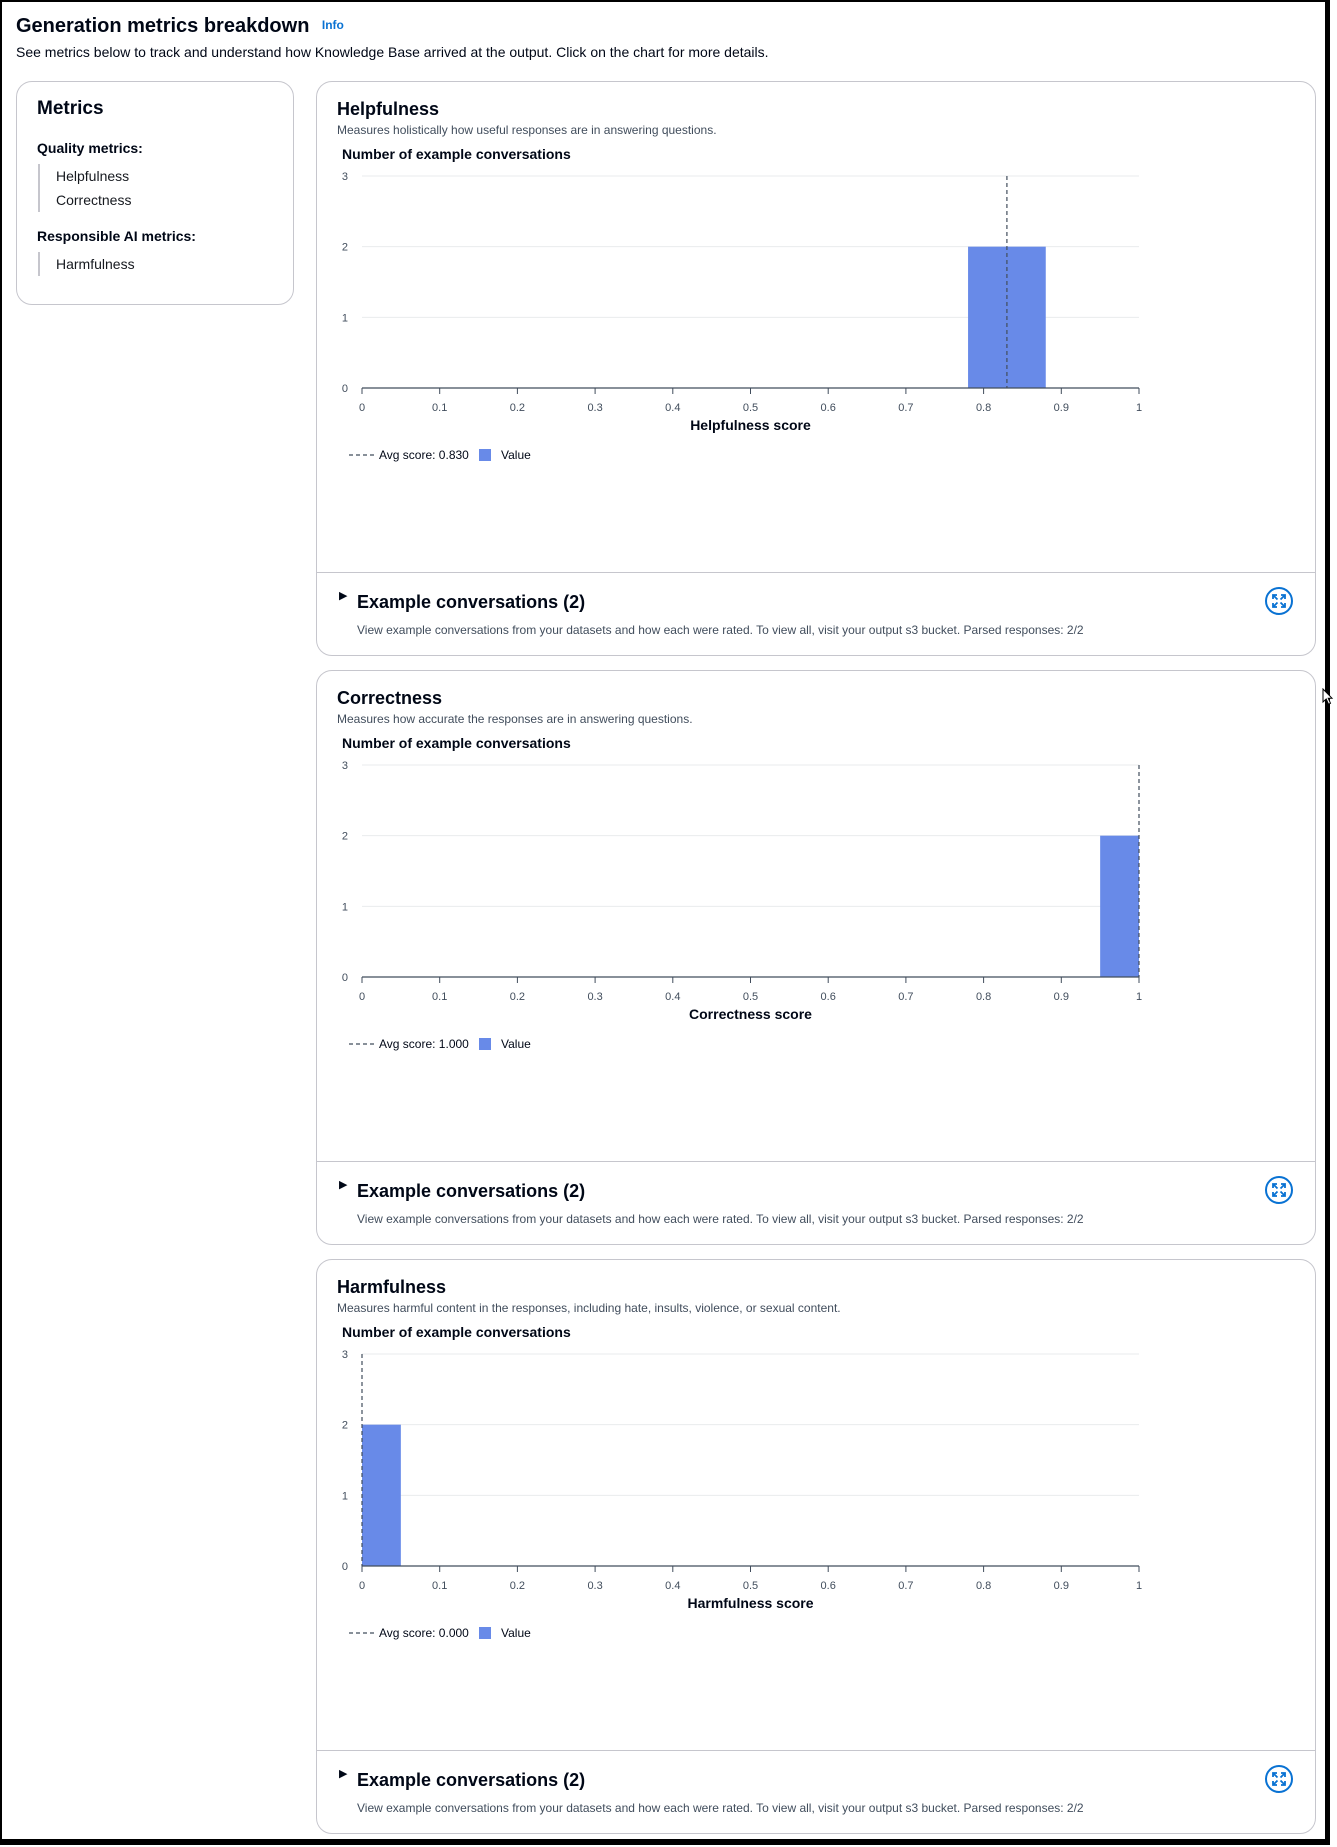 Image resolution: width=1337 pixels, height=1847 pixels. What do you see at coordinates (750, 1014) in the screenshot?
I see `x-axis-title: Correctness score` at bounding box center [750, 1014].